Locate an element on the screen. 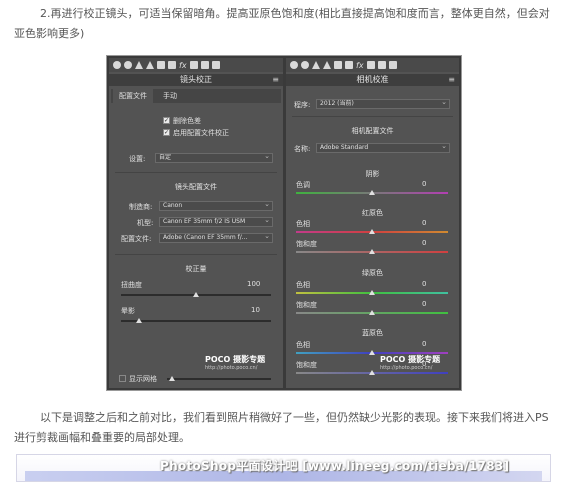  shadows-heading: 阴影 is located at coordinates (372, 174).